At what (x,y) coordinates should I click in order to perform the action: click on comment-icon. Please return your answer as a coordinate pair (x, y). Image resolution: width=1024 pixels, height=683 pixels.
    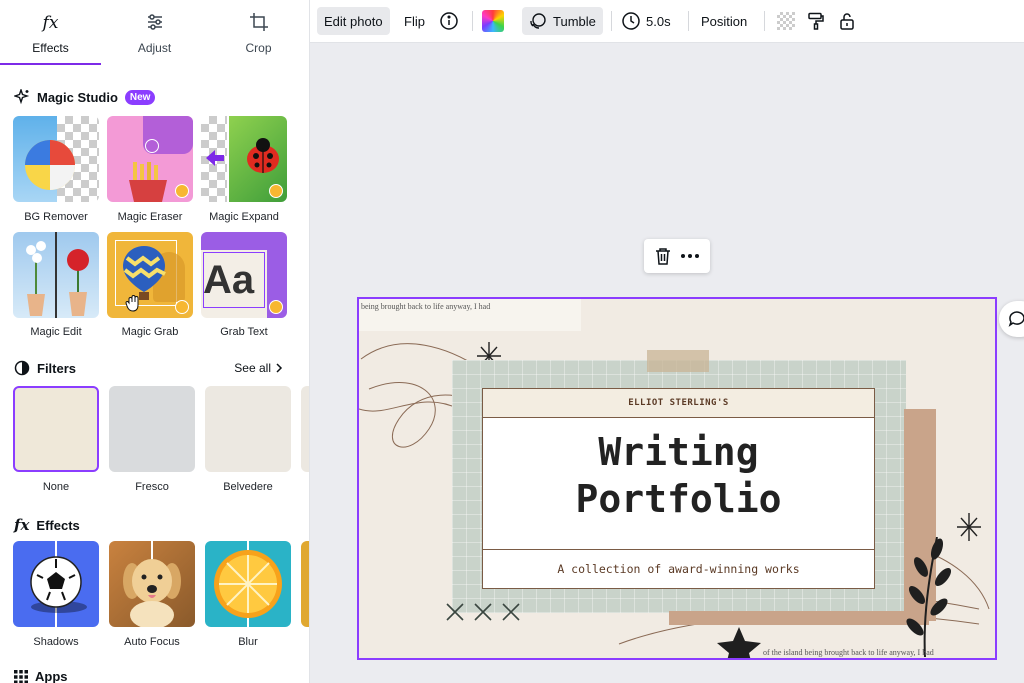
    Looking at the image, I should click on (1016, 319).